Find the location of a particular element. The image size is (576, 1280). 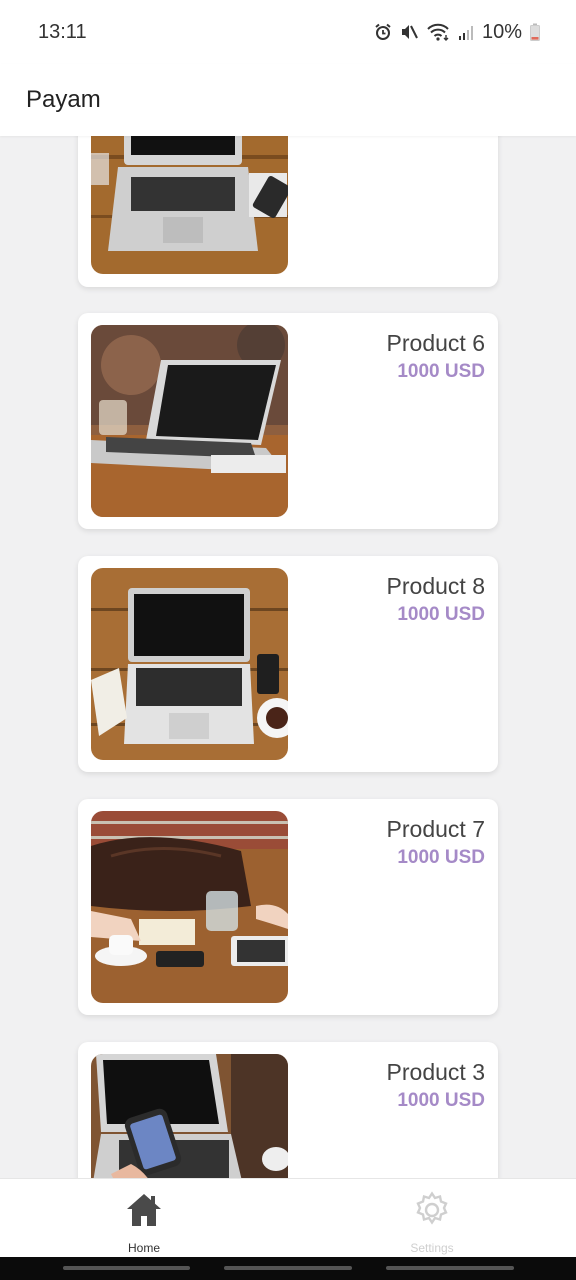

nav-label-home: Home is located at coordinates (143, 1248).